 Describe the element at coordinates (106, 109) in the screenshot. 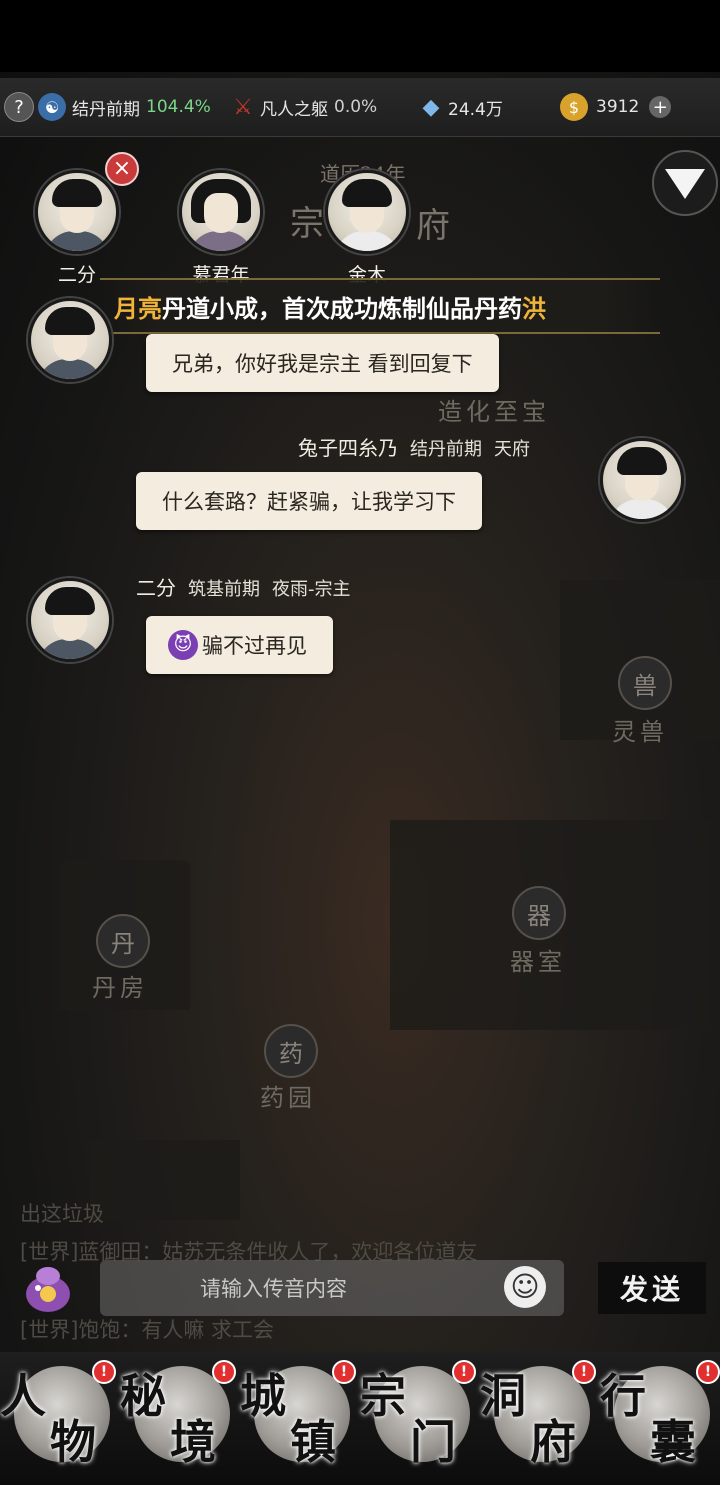

I see `realm-name: 结丹前期` at that location.